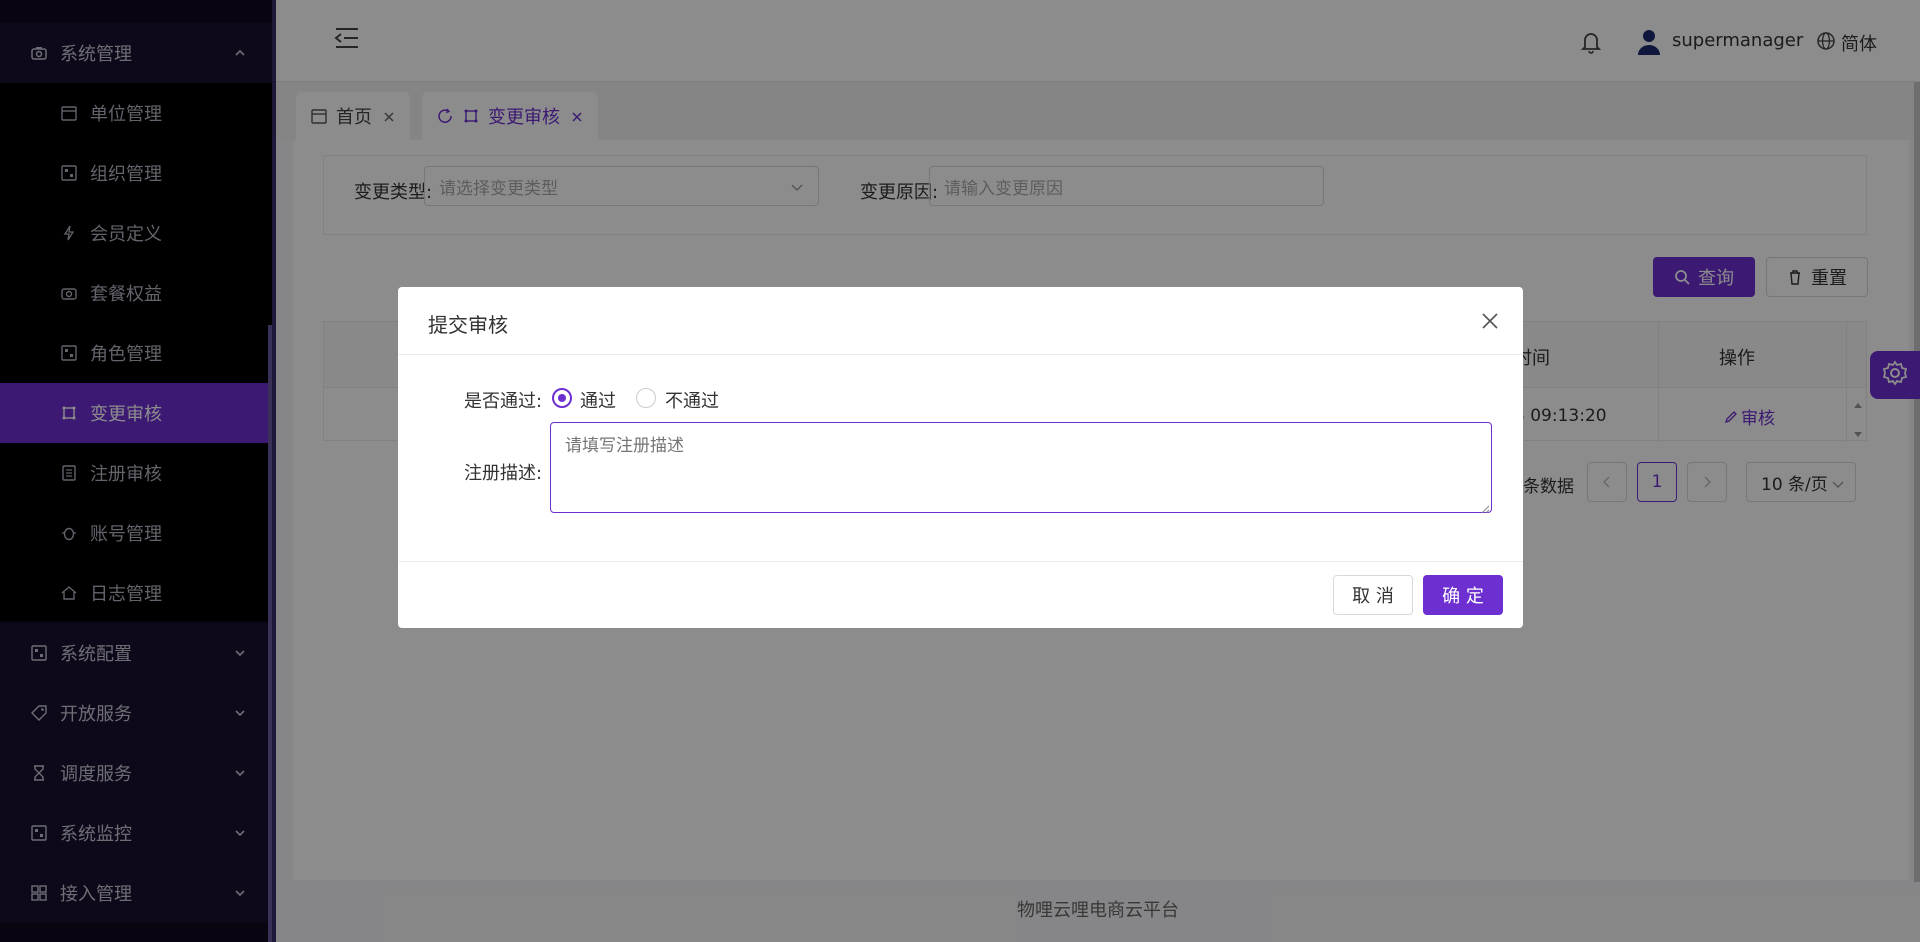 The width and height of the screenshot is (1920, 942). I want to click on cancel-label: 取 消, so click(1373, 596).